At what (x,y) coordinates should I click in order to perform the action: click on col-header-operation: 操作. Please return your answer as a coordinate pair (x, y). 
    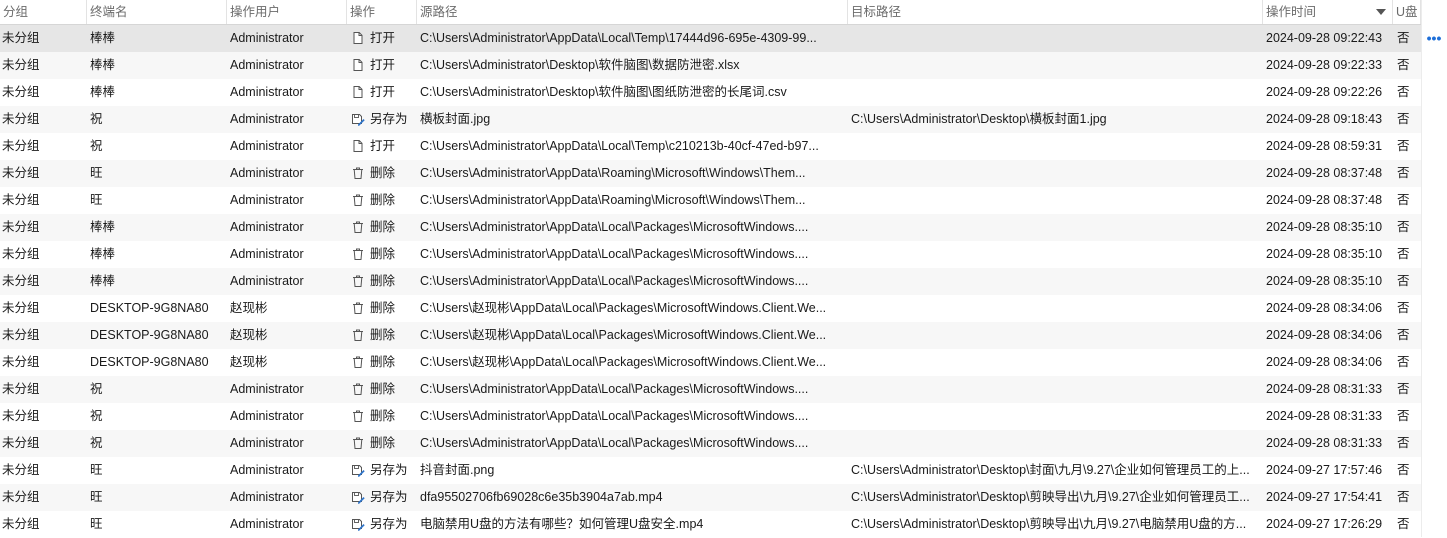
    Looking at the image, I should click on (381, 12).